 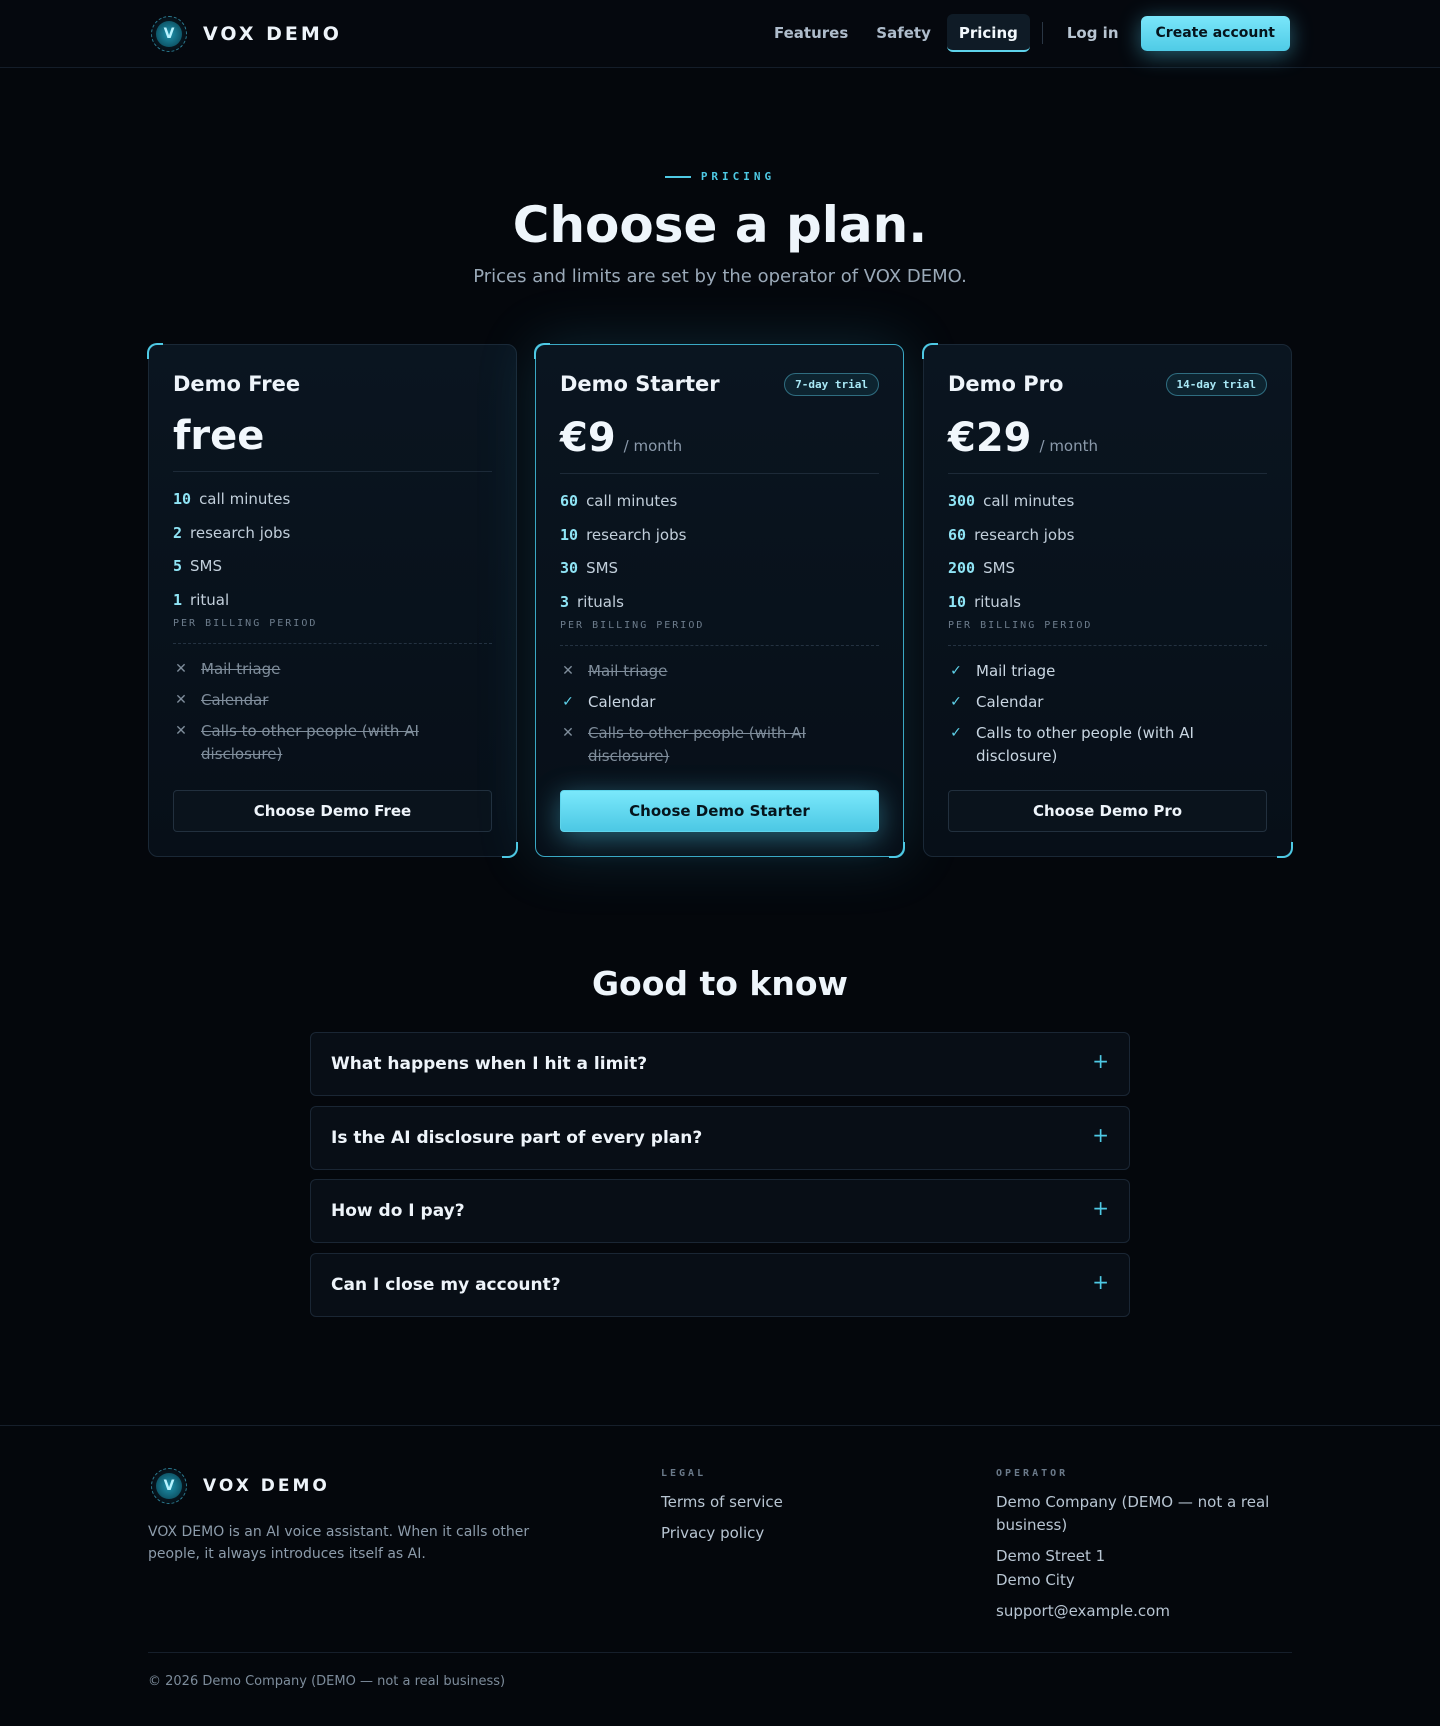 What do you see at coordinates (738, 176) in the screenshot?
I see `eyebrow-text: PRICING` at bounding box center [738, 176].